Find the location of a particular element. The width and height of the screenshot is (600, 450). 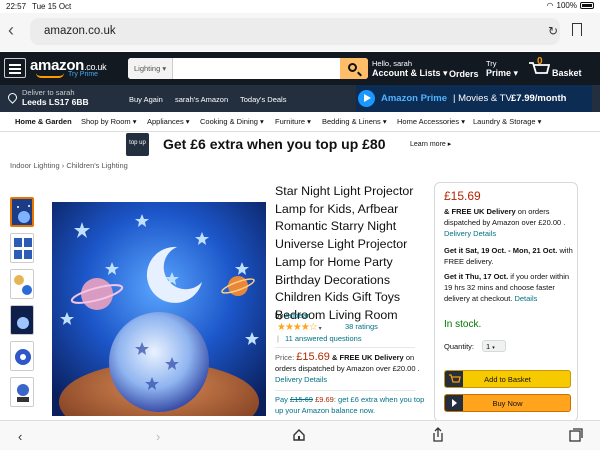

basket-button: 0 Basket is located at coordinates (555, 68).